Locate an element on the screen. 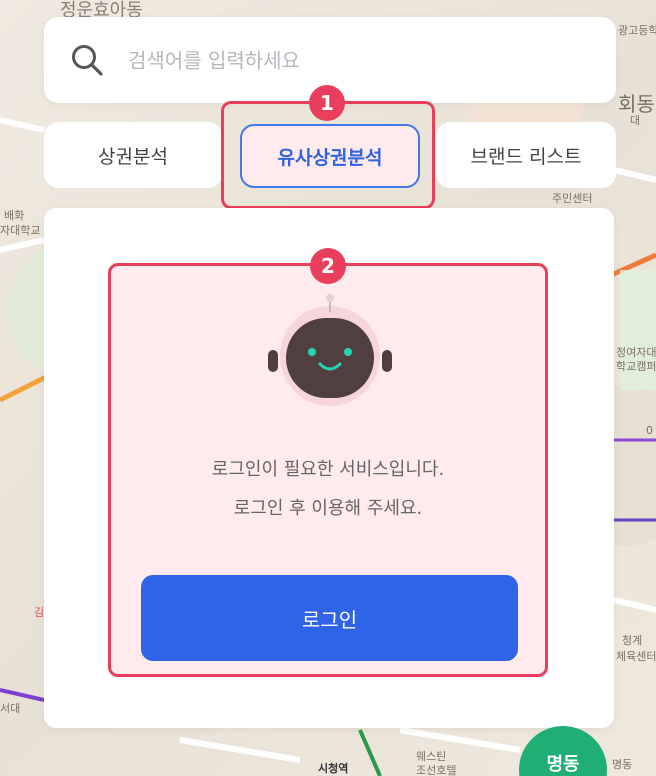  map-label: 조선호텔 is located at coordinates (436, 770).